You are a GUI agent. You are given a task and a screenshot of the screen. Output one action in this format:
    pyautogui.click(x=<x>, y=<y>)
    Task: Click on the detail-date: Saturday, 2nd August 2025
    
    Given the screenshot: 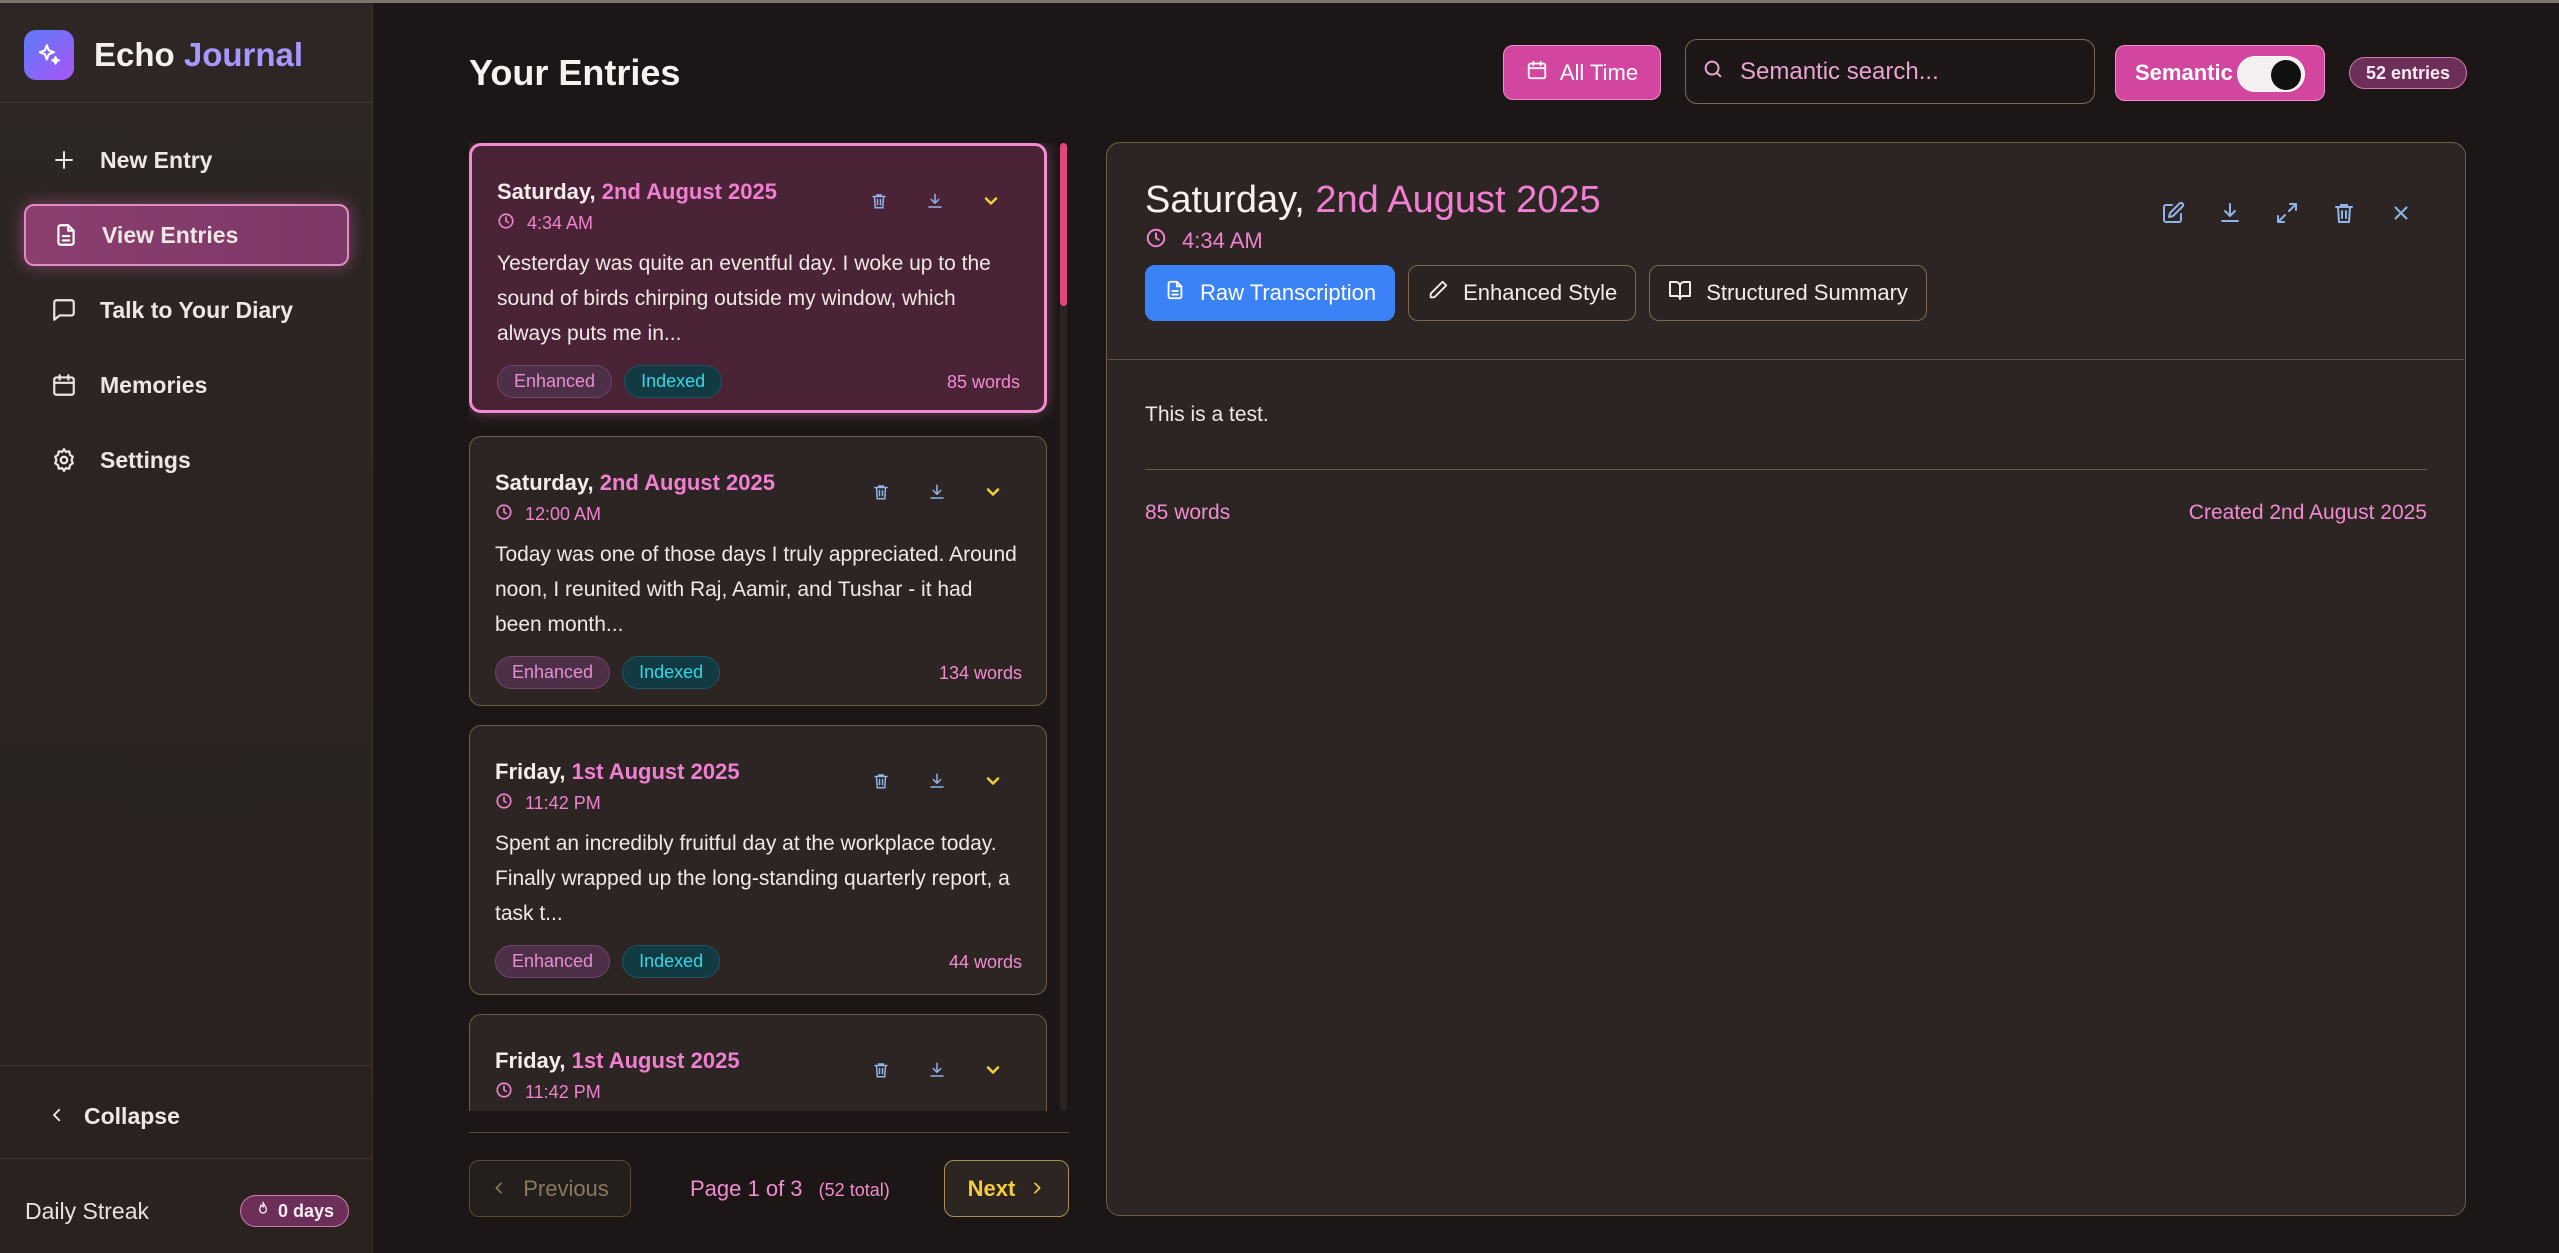 What is the action you would take?
    pyautogui.click(x=1373, y=200)
    